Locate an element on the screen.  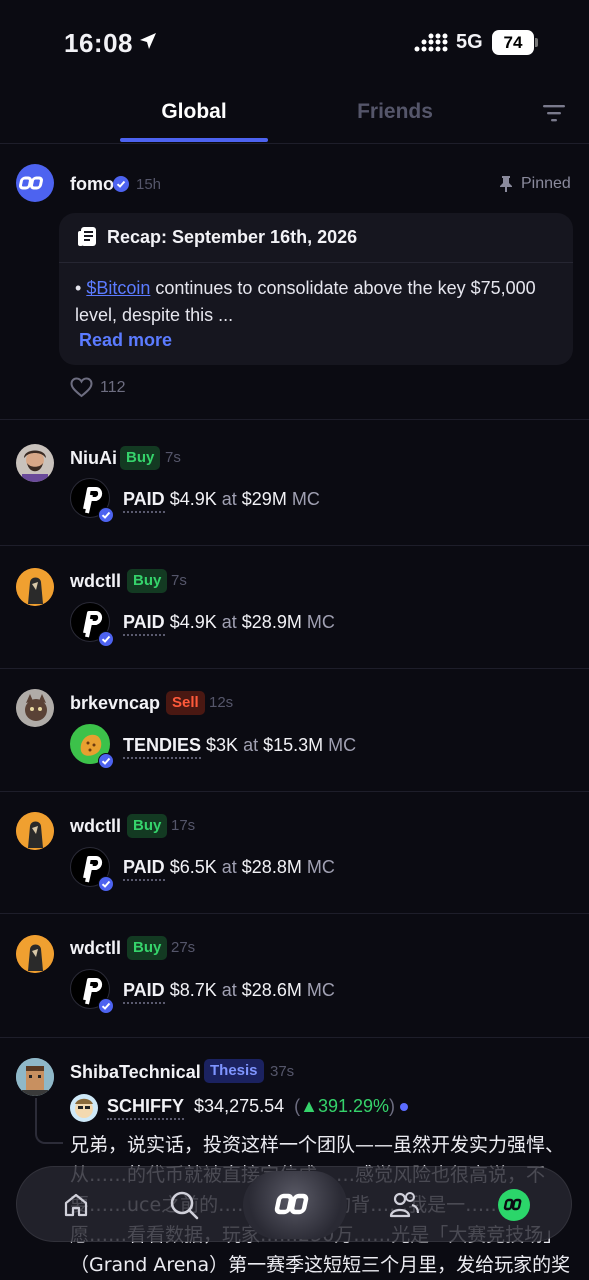
trade-post: NiuAi Buy 7s PAID $4.9K at $29M MC is located at coordinates (294, 483).